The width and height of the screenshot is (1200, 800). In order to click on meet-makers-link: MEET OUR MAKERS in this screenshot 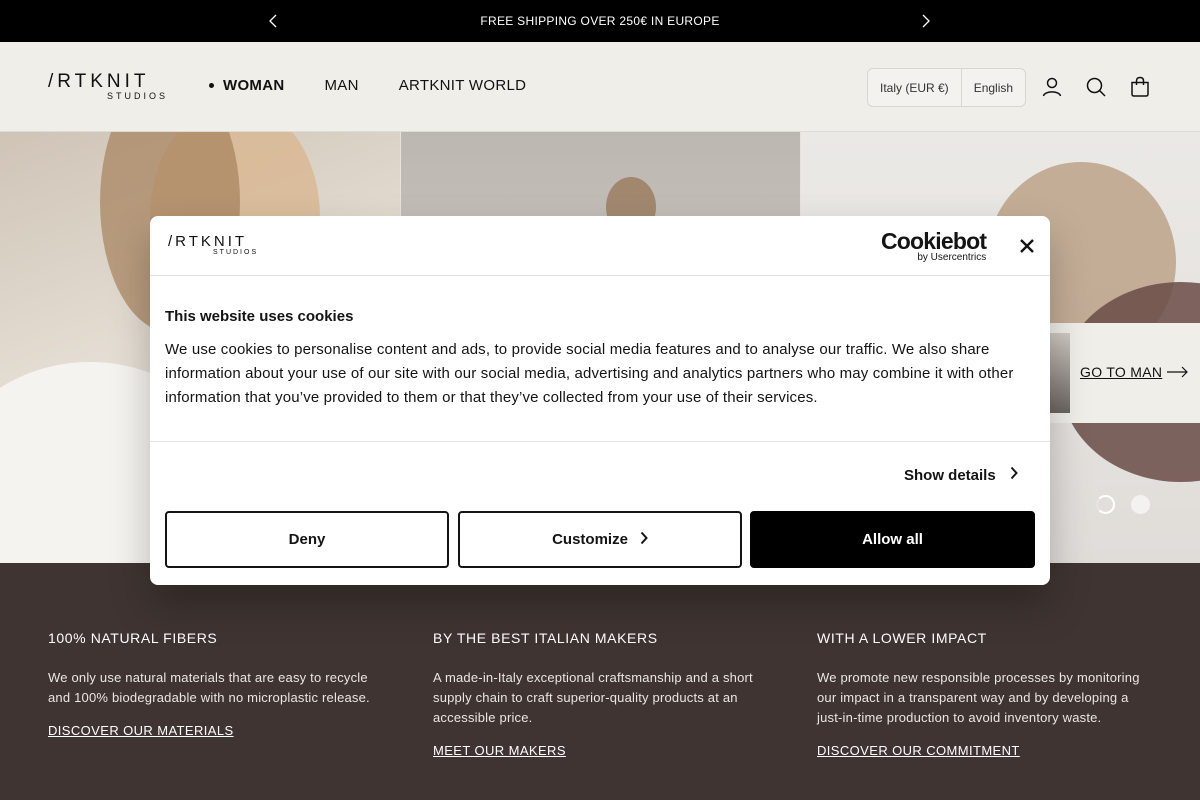, I will do `click(499, 750)`.